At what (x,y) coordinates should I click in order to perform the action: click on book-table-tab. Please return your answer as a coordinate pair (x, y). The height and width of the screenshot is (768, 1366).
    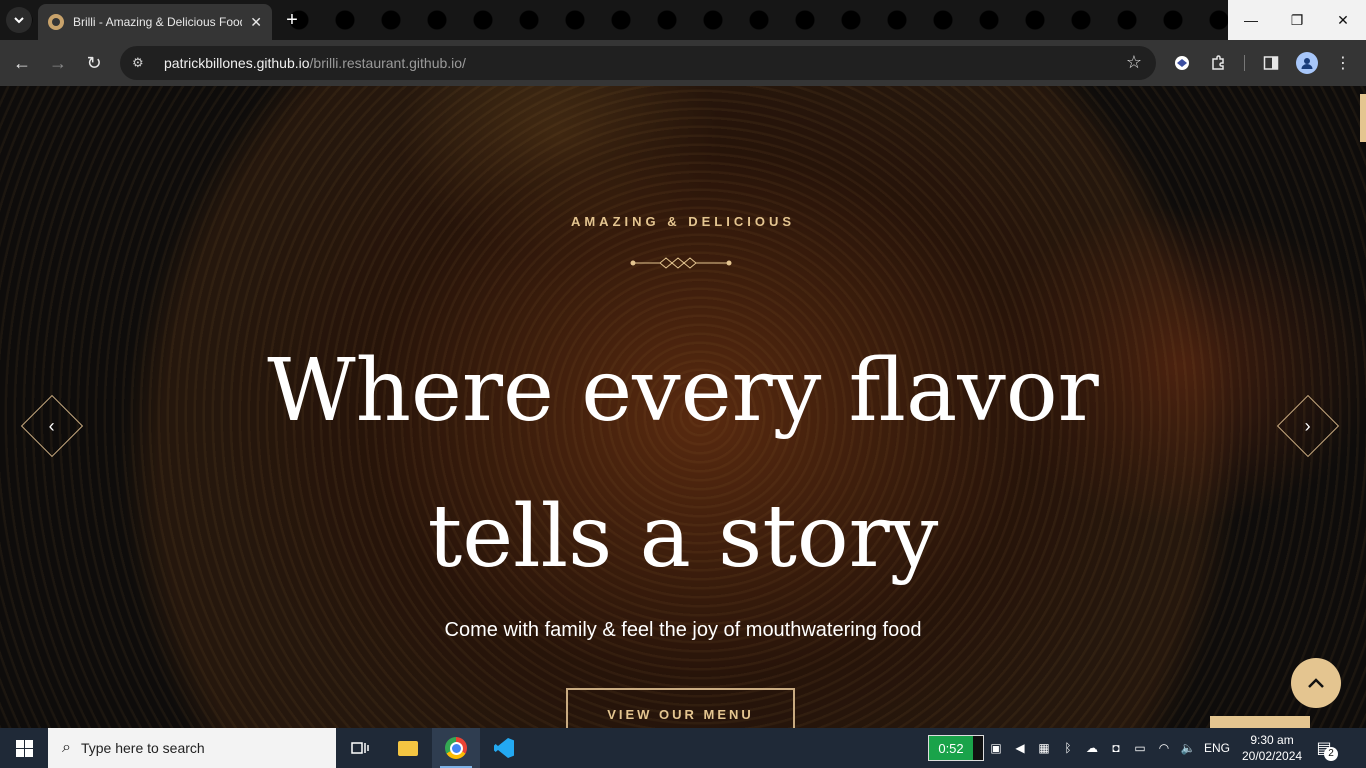
    Looking at the image, I should click on (1260, 722).